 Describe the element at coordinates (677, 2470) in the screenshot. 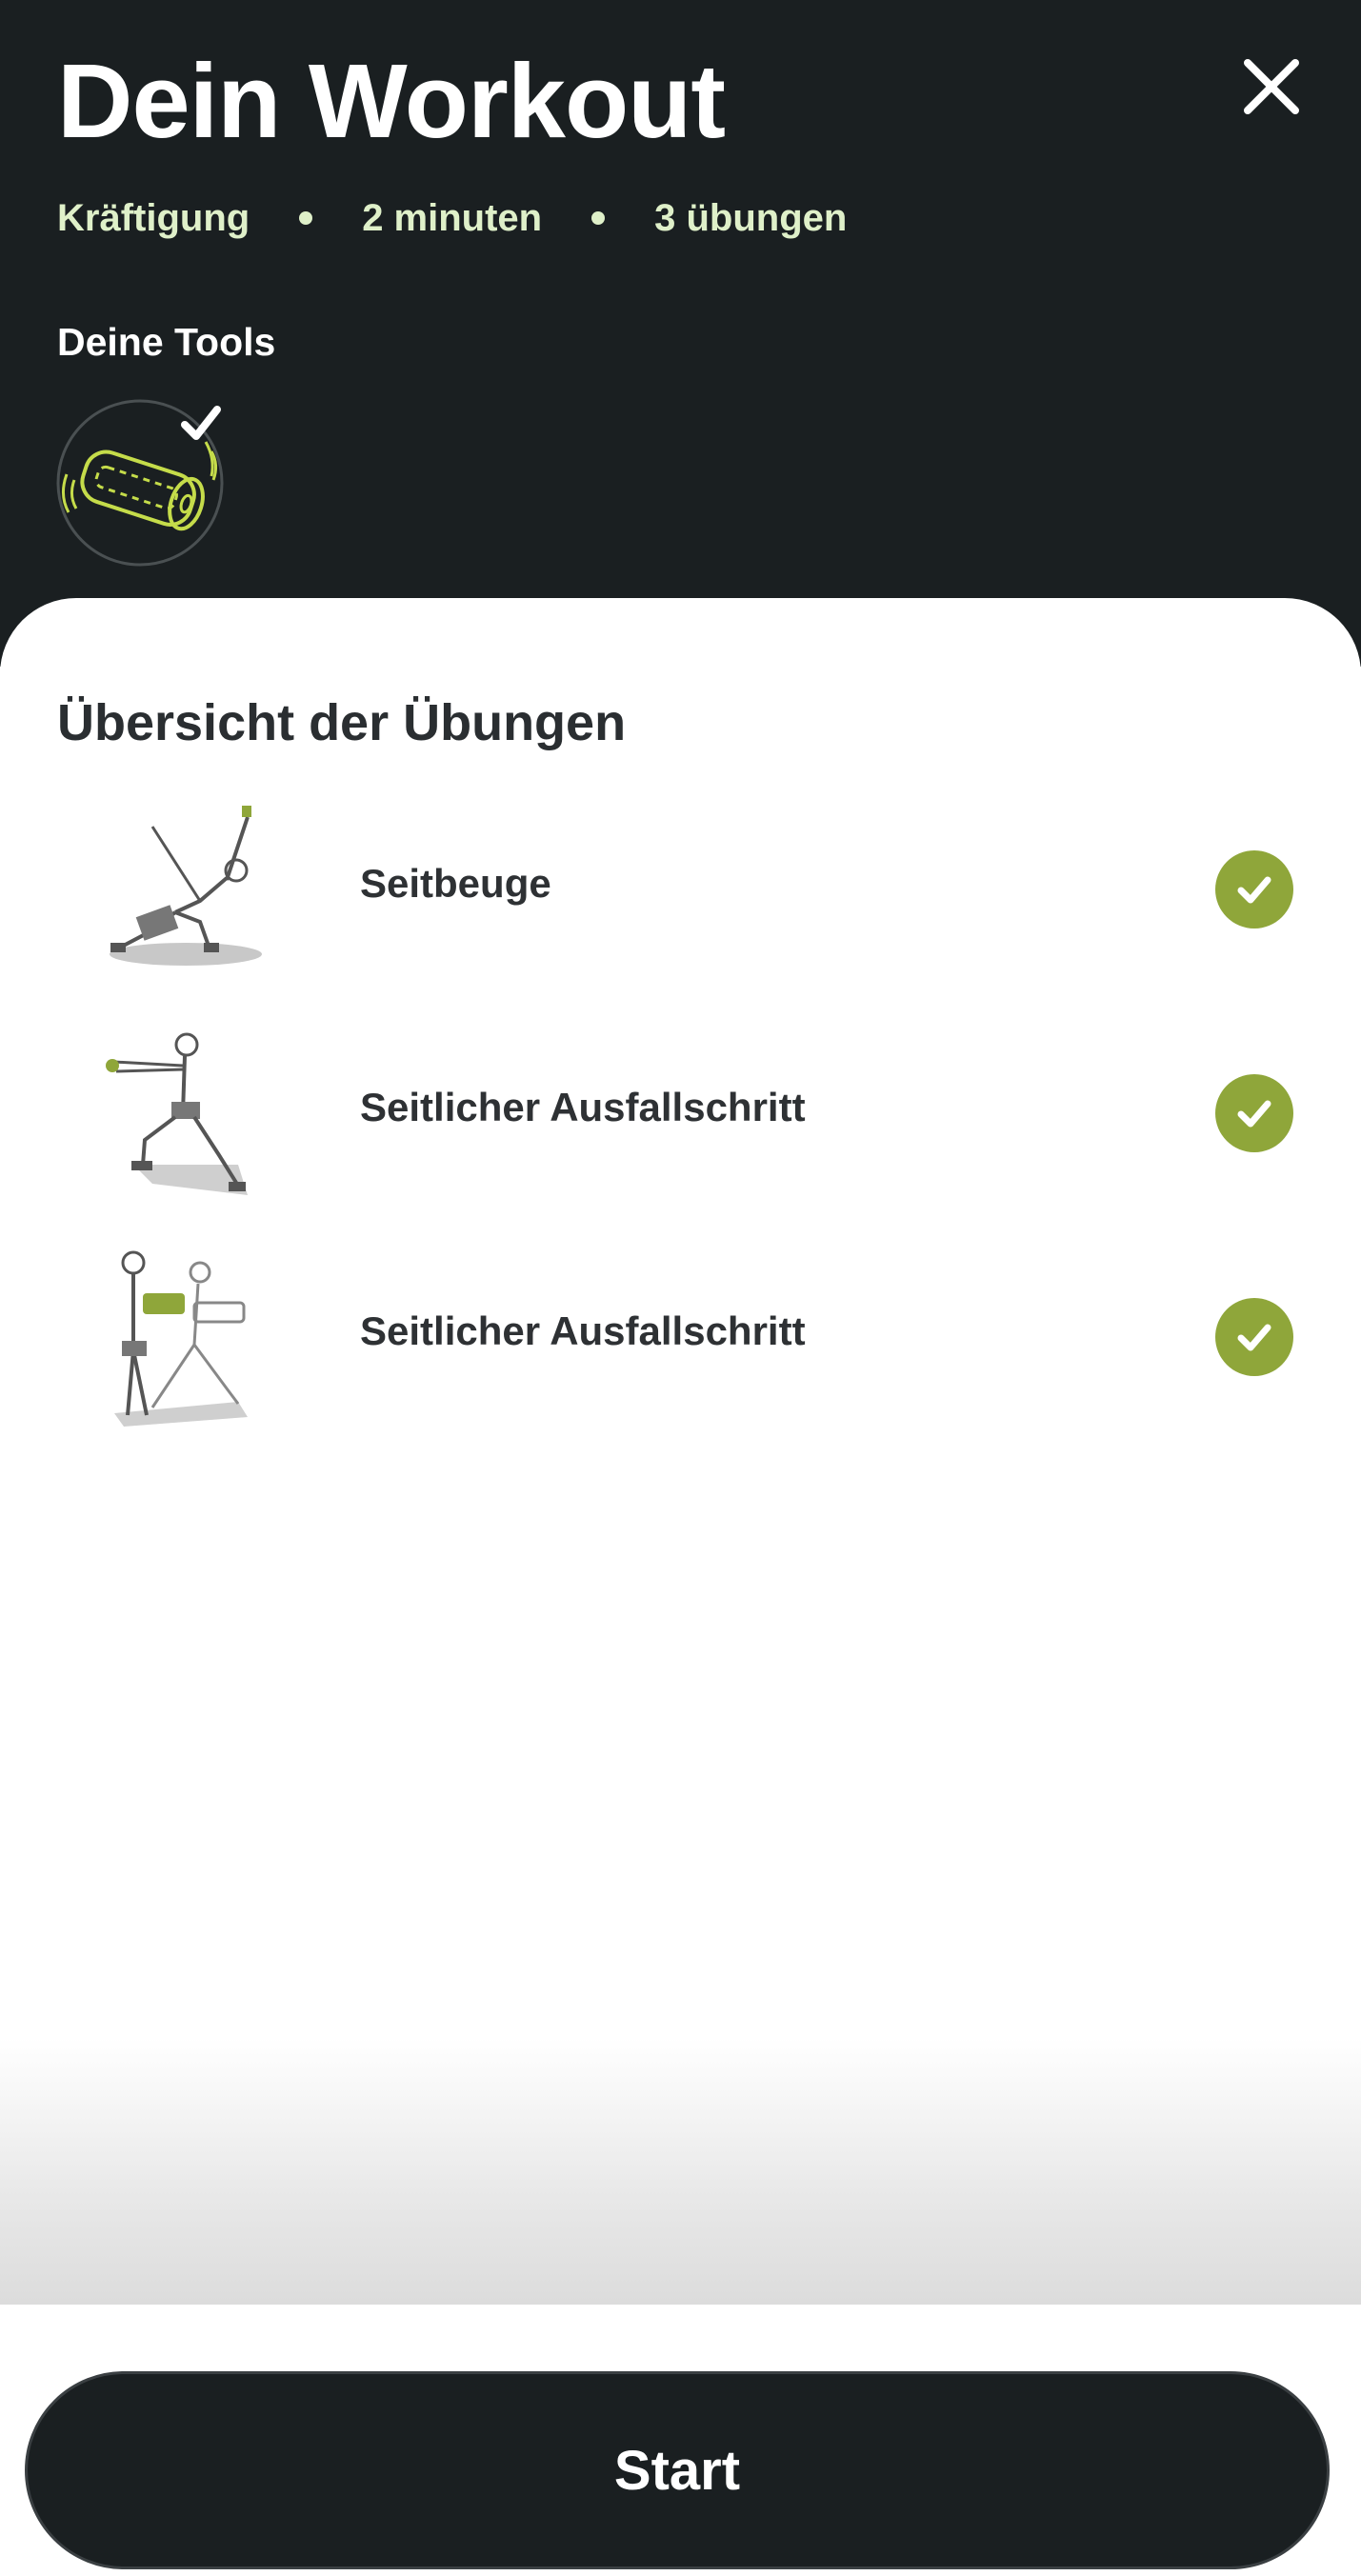

I see `start-button: Start` at that location.